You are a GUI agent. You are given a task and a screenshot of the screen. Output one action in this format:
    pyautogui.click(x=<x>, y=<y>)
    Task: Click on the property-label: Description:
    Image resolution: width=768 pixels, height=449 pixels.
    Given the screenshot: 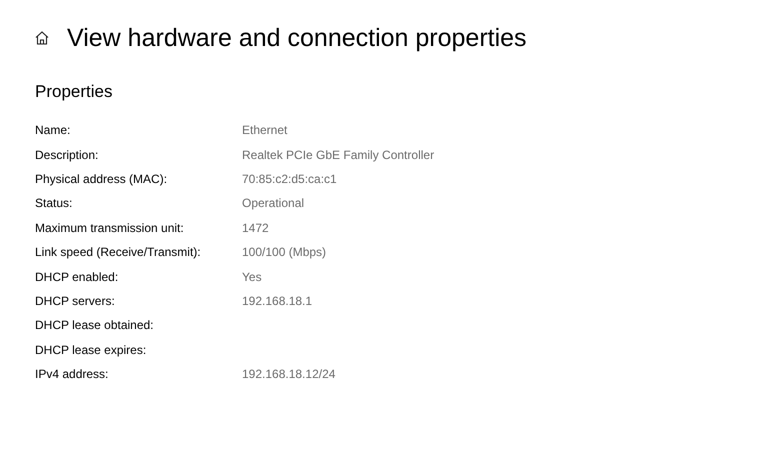 What is the action you would take?
    pyautogui.click(x=67, y=155)
    